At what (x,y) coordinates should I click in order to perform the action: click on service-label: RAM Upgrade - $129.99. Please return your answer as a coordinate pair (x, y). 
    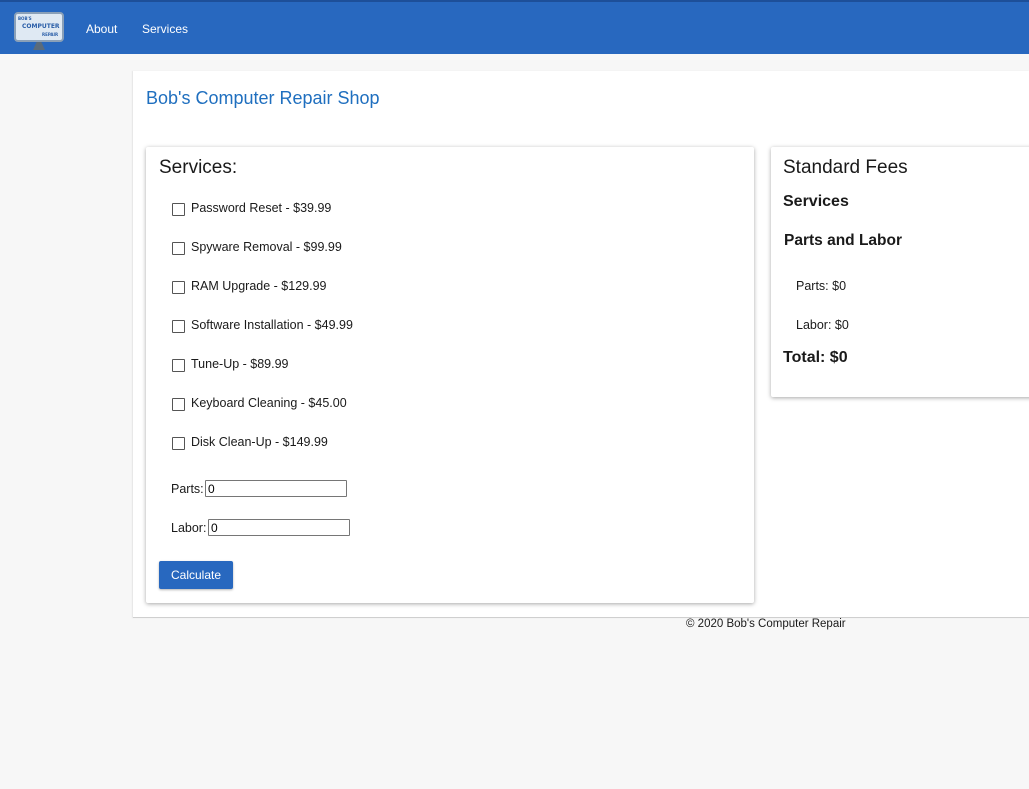
    Looking at the image, I should click on (259, 286).